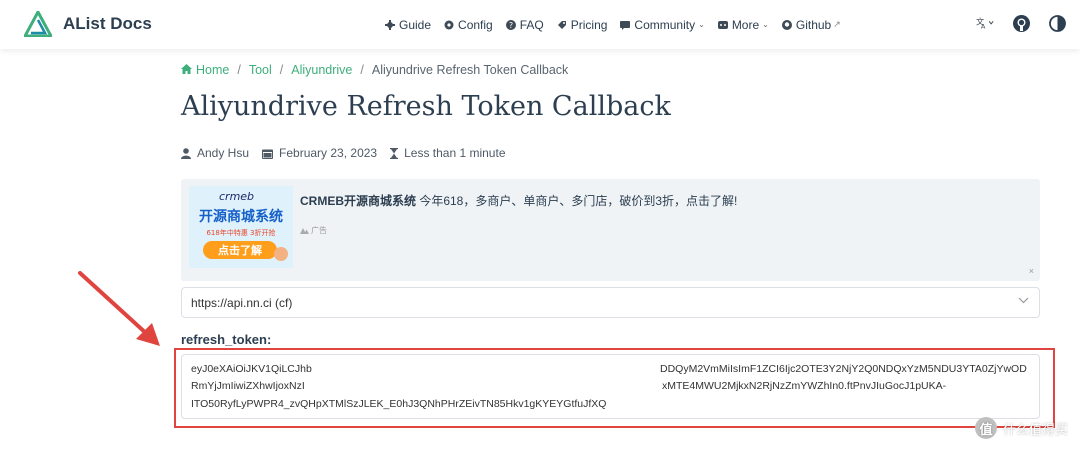 The width and height of the screenshot is (1080, 449). I want to click on ad-description: 今年618，多商户、单商户、多门店，破价到3折，点击了解!, so click(577, 201).